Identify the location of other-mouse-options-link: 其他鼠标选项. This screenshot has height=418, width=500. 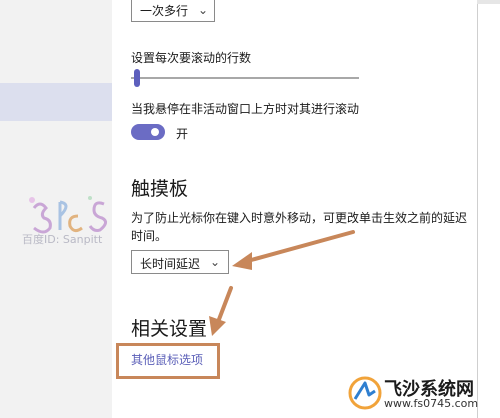
(167, 359).